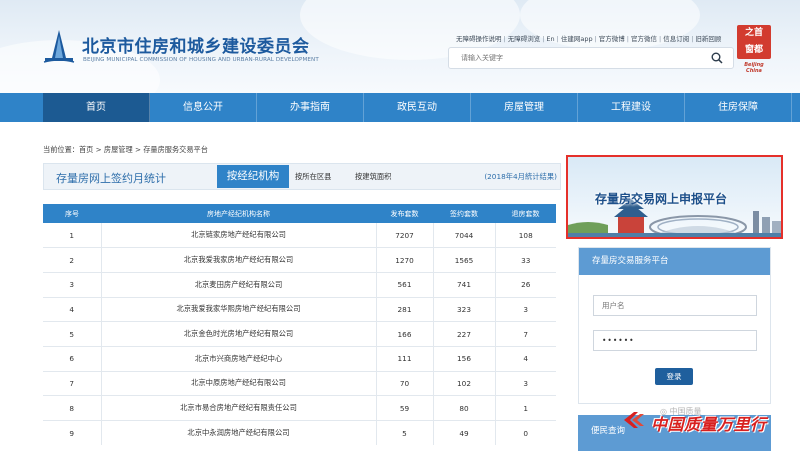 Image resolution: width=800 pixels, height=451 pixels. Describe the element at coordinates (253, 176) in the screenshot. I see `tab-by-agency: 按经纪机构` at that location.